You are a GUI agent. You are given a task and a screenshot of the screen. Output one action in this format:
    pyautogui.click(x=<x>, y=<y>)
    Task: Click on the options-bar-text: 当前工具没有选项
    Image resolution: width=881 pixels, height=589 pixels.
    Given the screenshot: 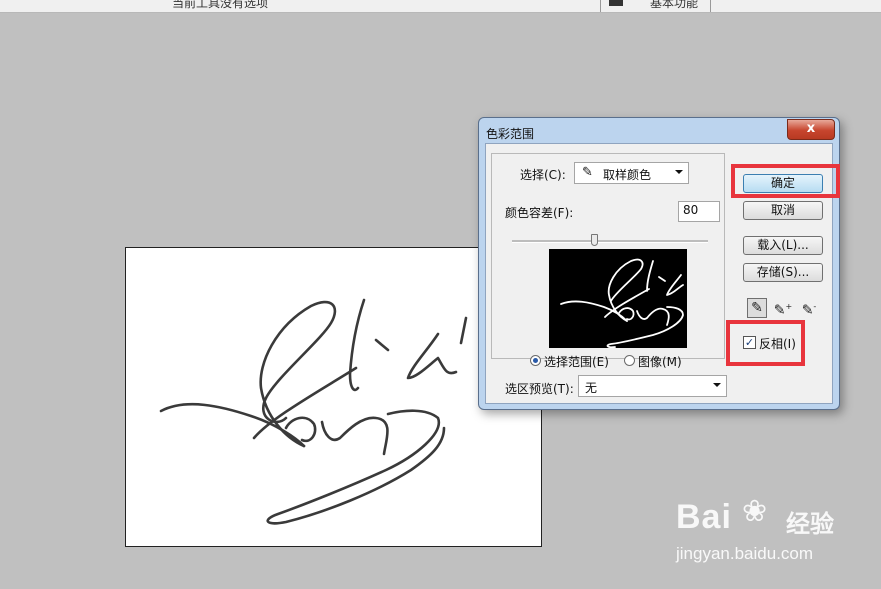 What is the action you would take?
    pyautogui.click(x=220, y=5)
    